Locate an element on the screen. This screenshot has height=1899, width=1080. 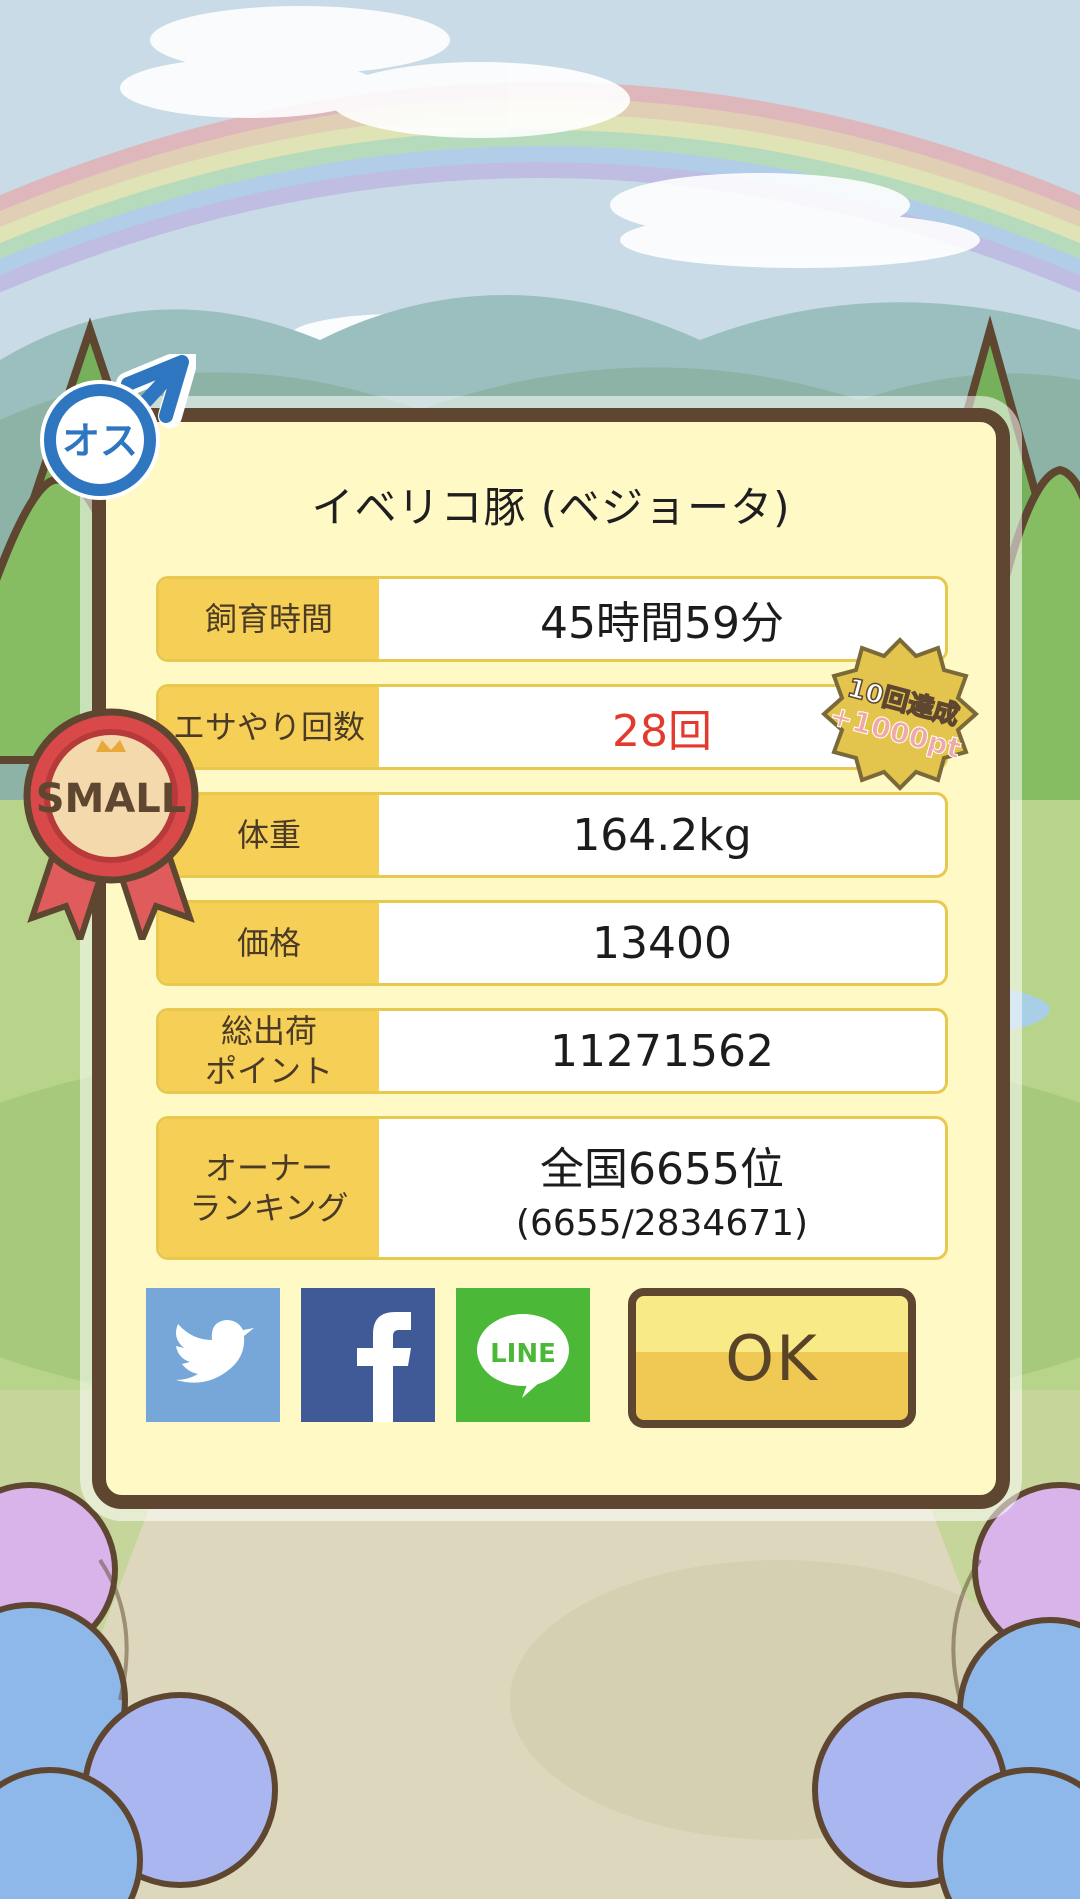
line-icon-label: LINE is located at coordinates (523, 1354).